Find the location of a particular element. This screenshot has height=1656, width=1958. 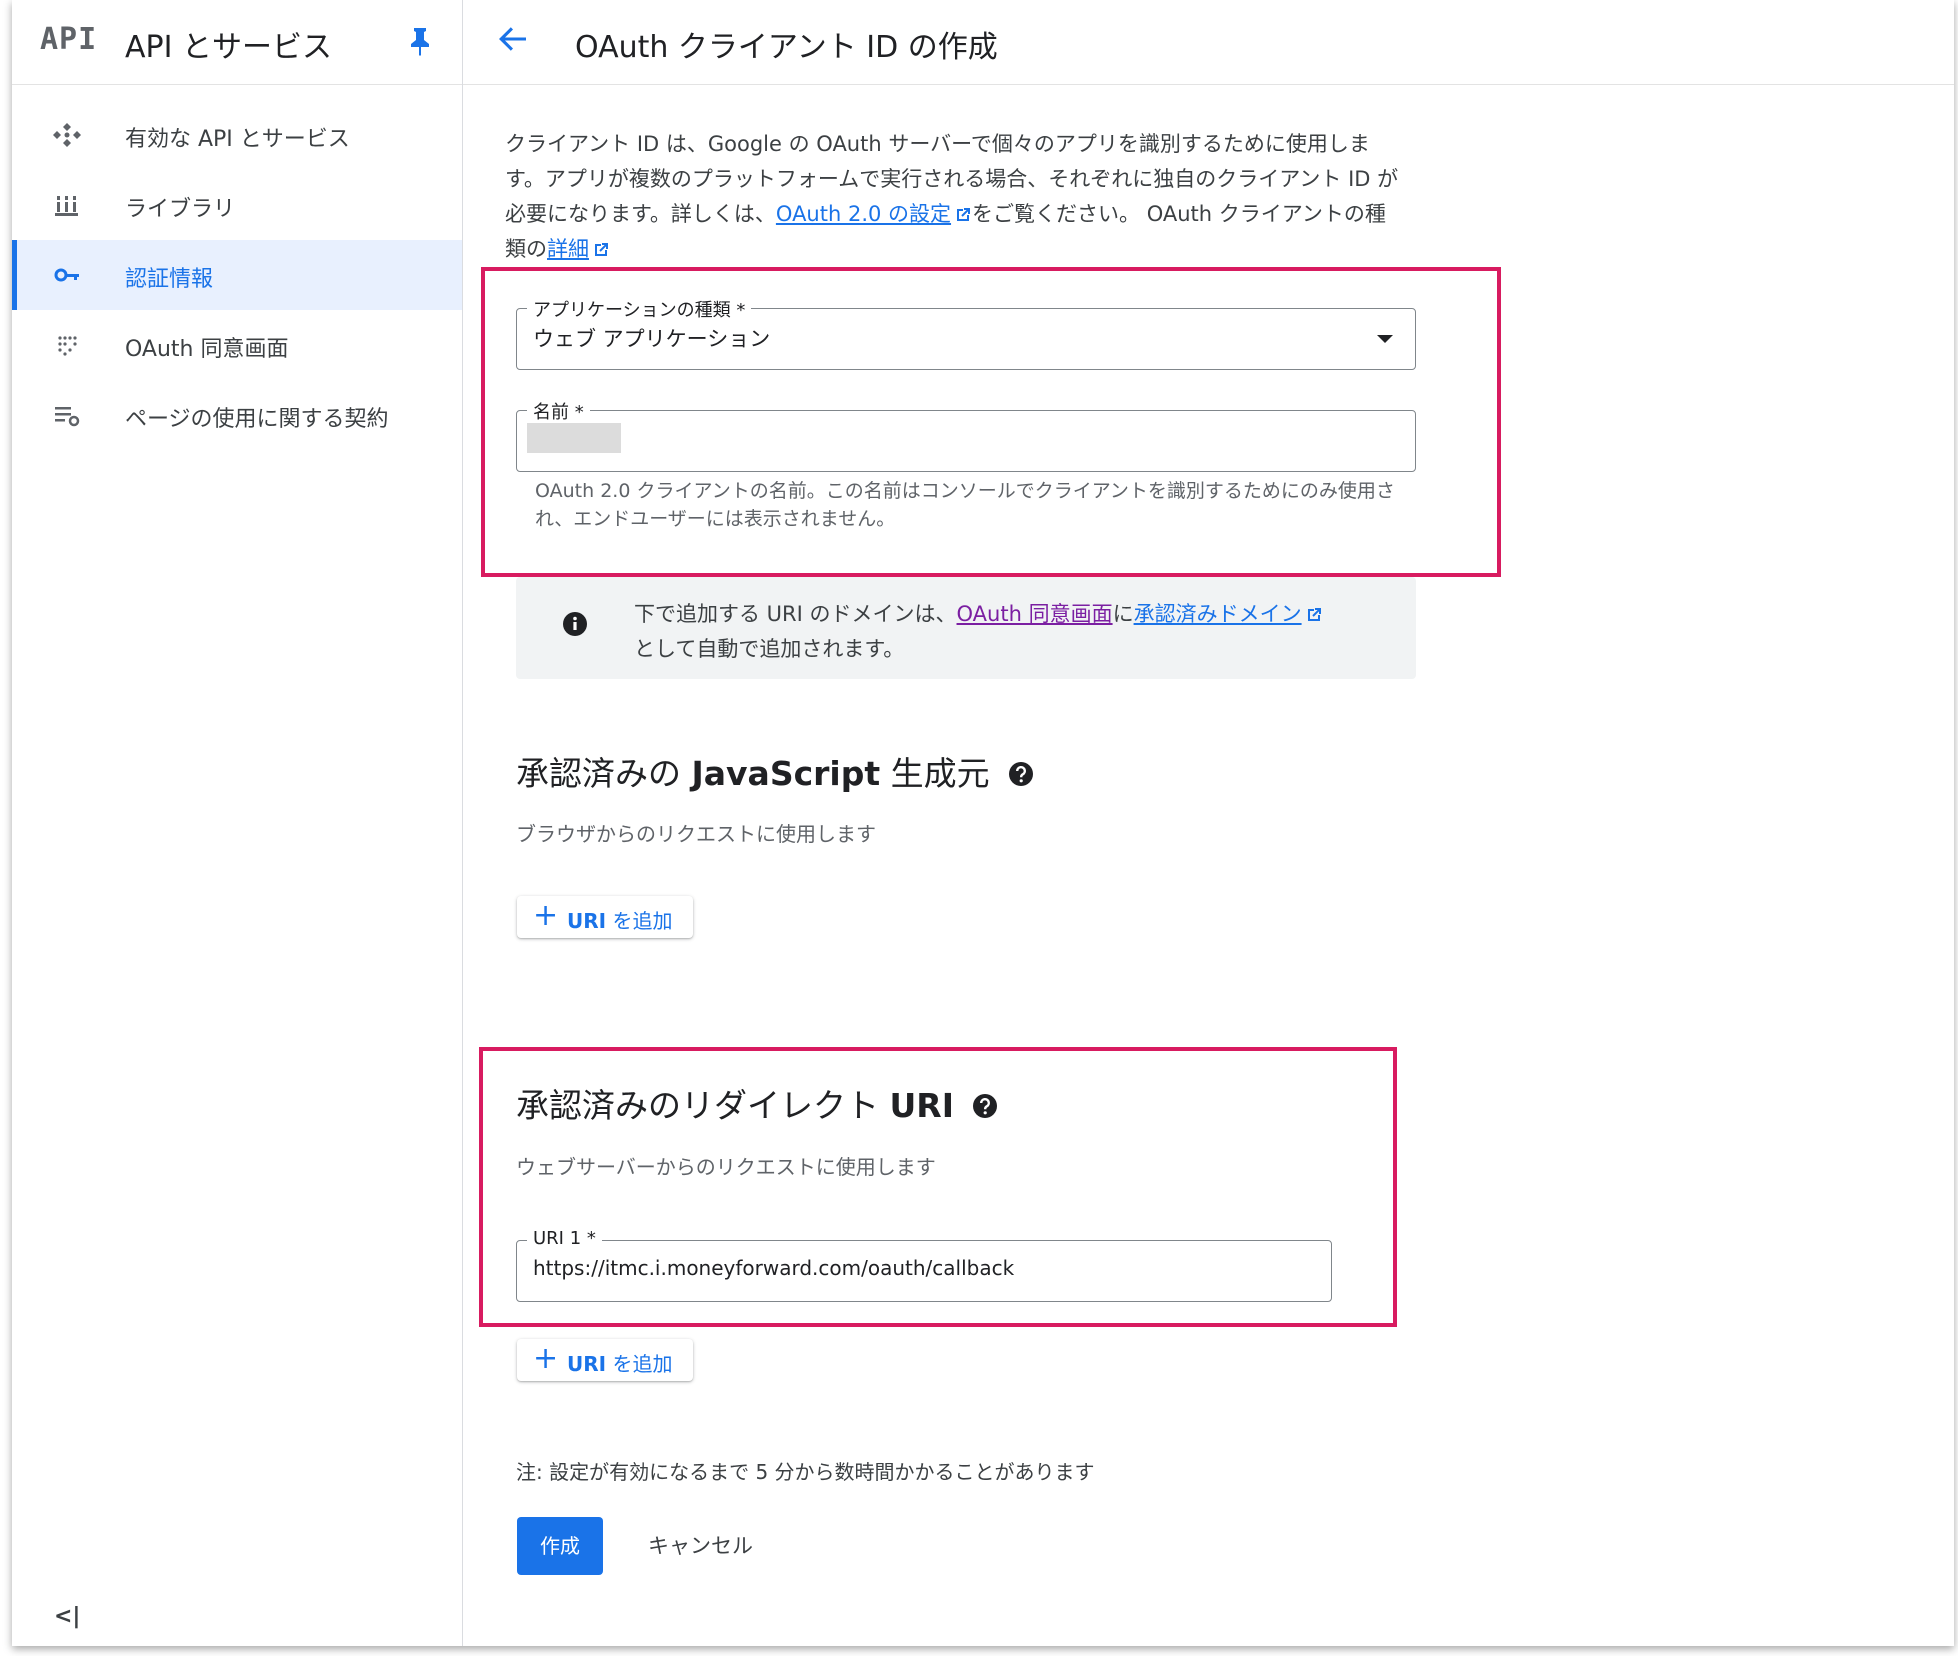

propagation-note: 注: 設定が有効になるまで 5 分から数時間かかることがあります is located at coordinates (805, 1472).